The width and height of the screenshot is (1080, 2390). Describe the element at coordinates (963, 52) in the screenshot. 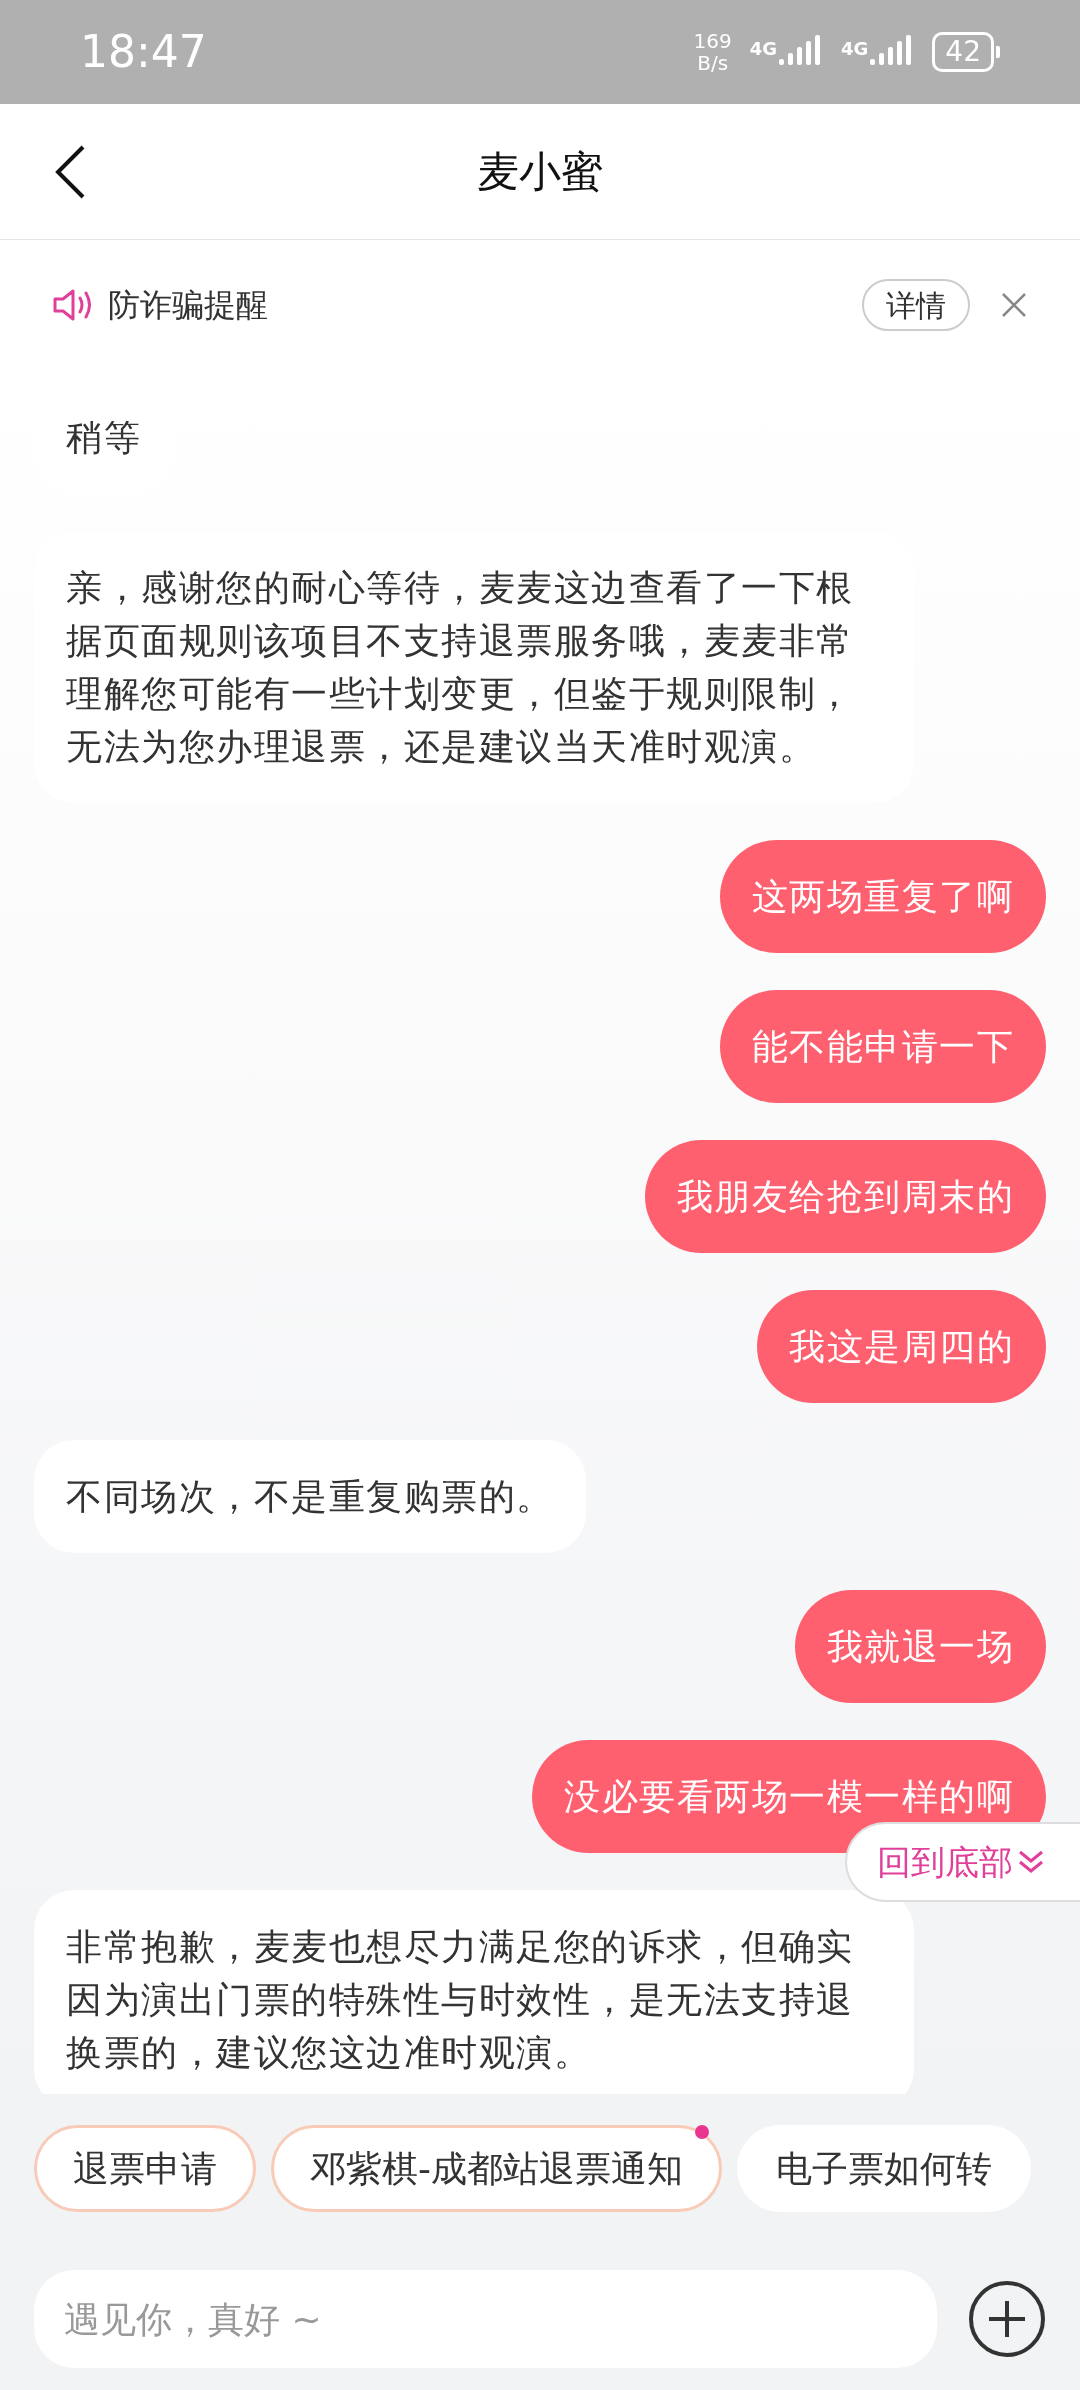

I see `battery-indicator: 42` at that location.